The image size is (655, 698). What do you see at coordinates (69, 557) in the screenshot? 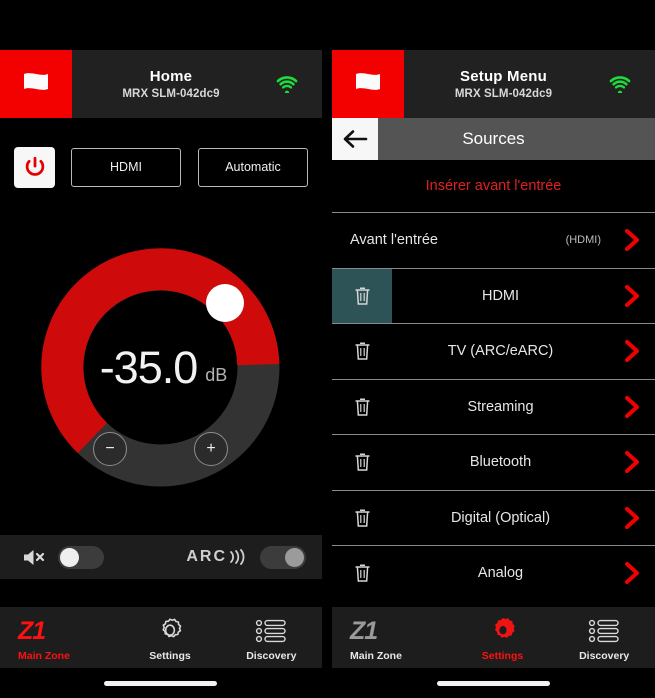
I see `mute-toggle-knob` at bounding box center [69, 557].